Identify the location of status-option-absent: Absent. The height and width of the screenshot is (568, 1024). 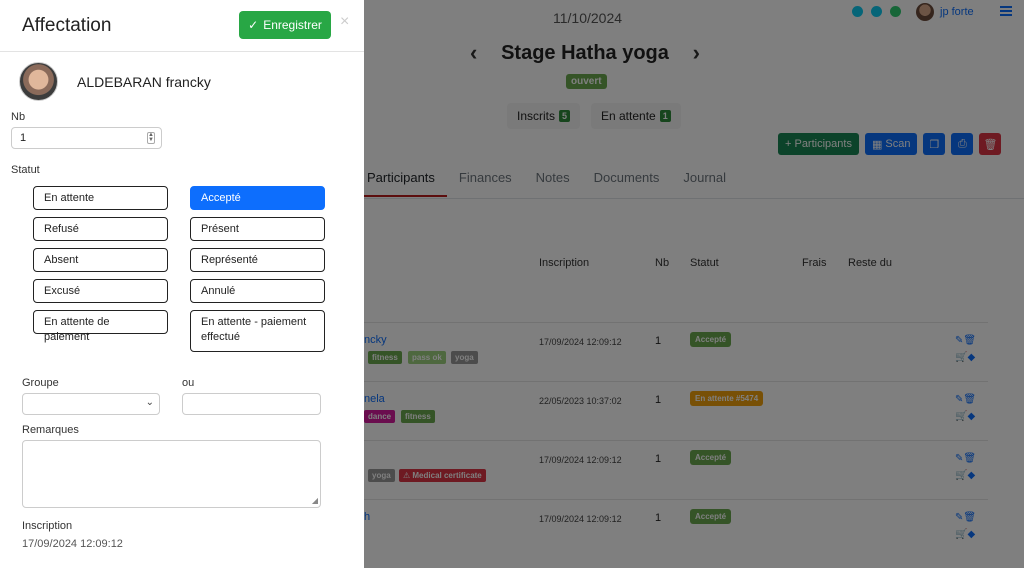
(100, 260).